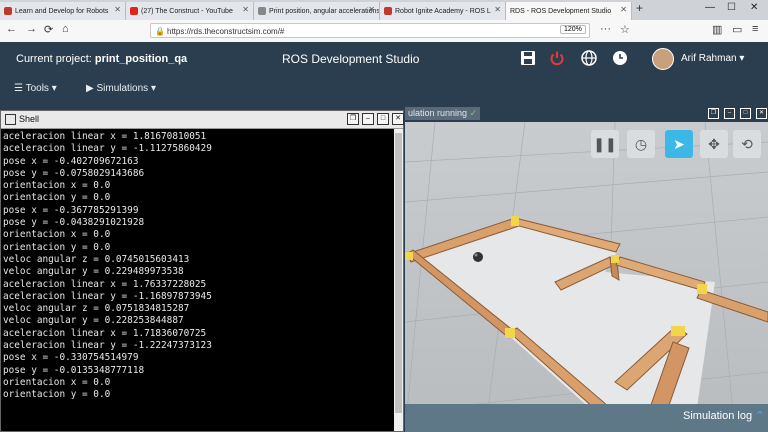 This screenshot has height=432, width=768. What do you see at coordinates (93, 272) in the screenshot?
I see `terminal-line: veloc angular y = 0.229489973538` at bounding box center [93, 272].